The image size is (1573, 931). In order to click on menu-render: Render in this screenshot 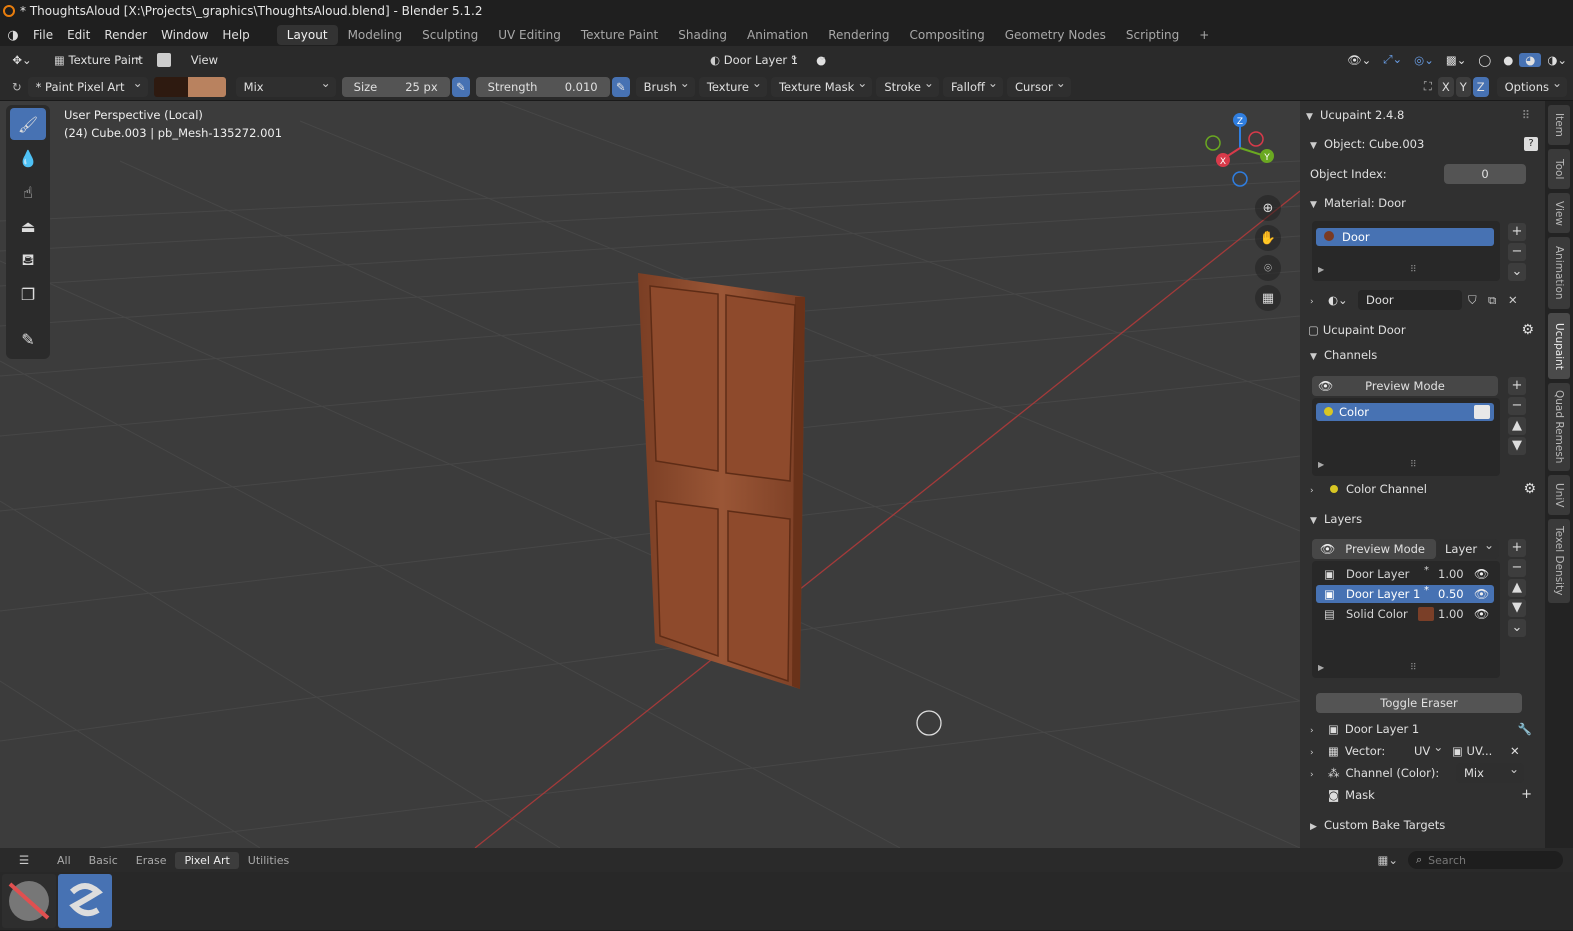, I will do `click(125, 35)`.